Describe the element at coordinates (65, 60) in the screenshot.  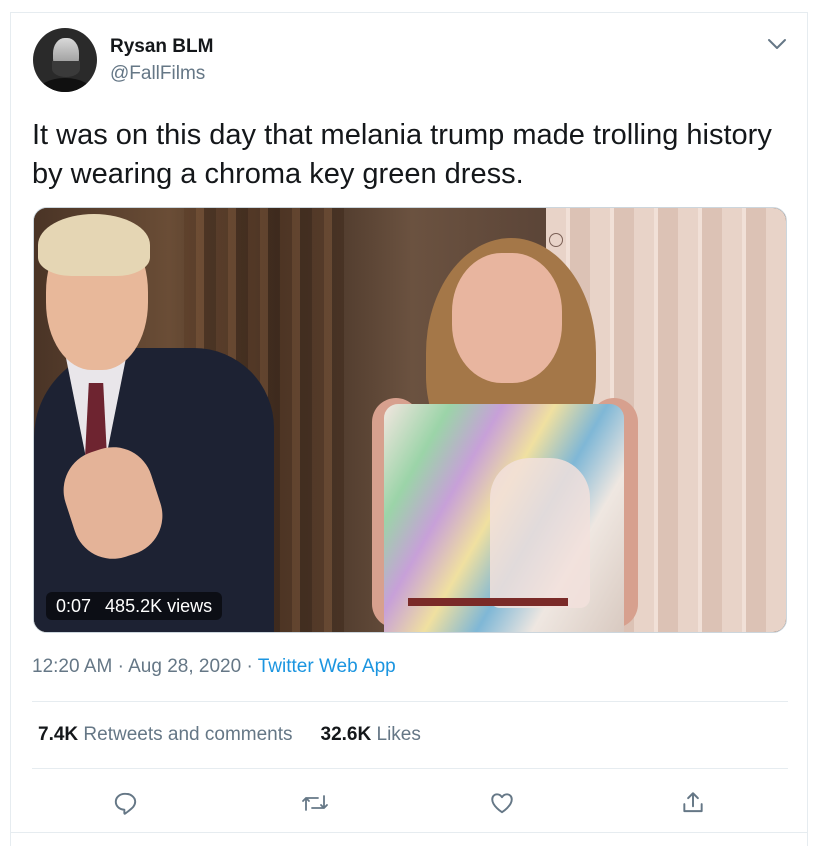
I see `avatar` at that location.